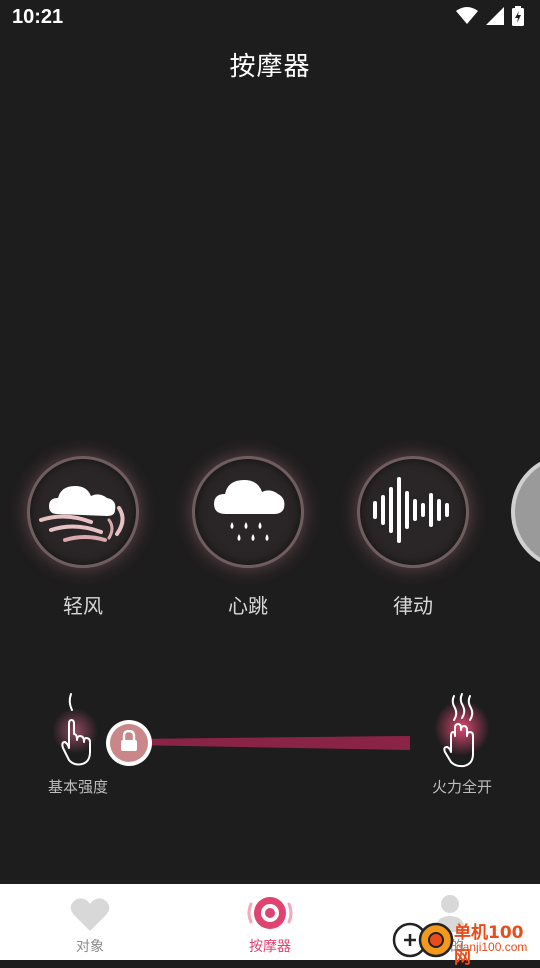 The height and width of the screenshot is (968, 540). What do you see at coordinates (83, 606) in the screenshot?
I see `mode-breeze-label: 轻风` at bounding box center [83, 606].